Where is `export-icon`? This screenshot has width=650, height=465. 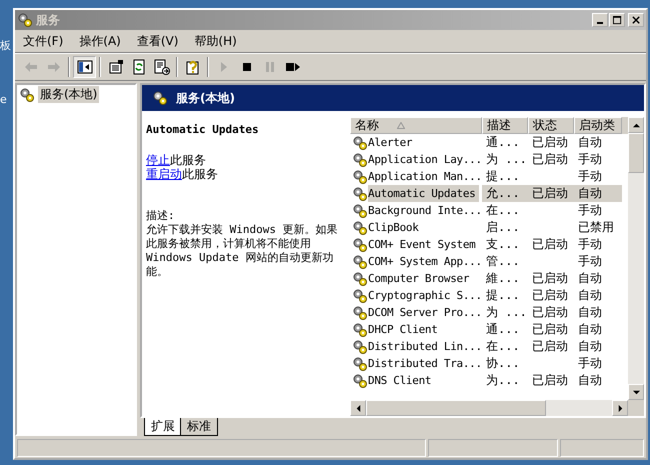
export-icon is located at coordinates (162, 67).